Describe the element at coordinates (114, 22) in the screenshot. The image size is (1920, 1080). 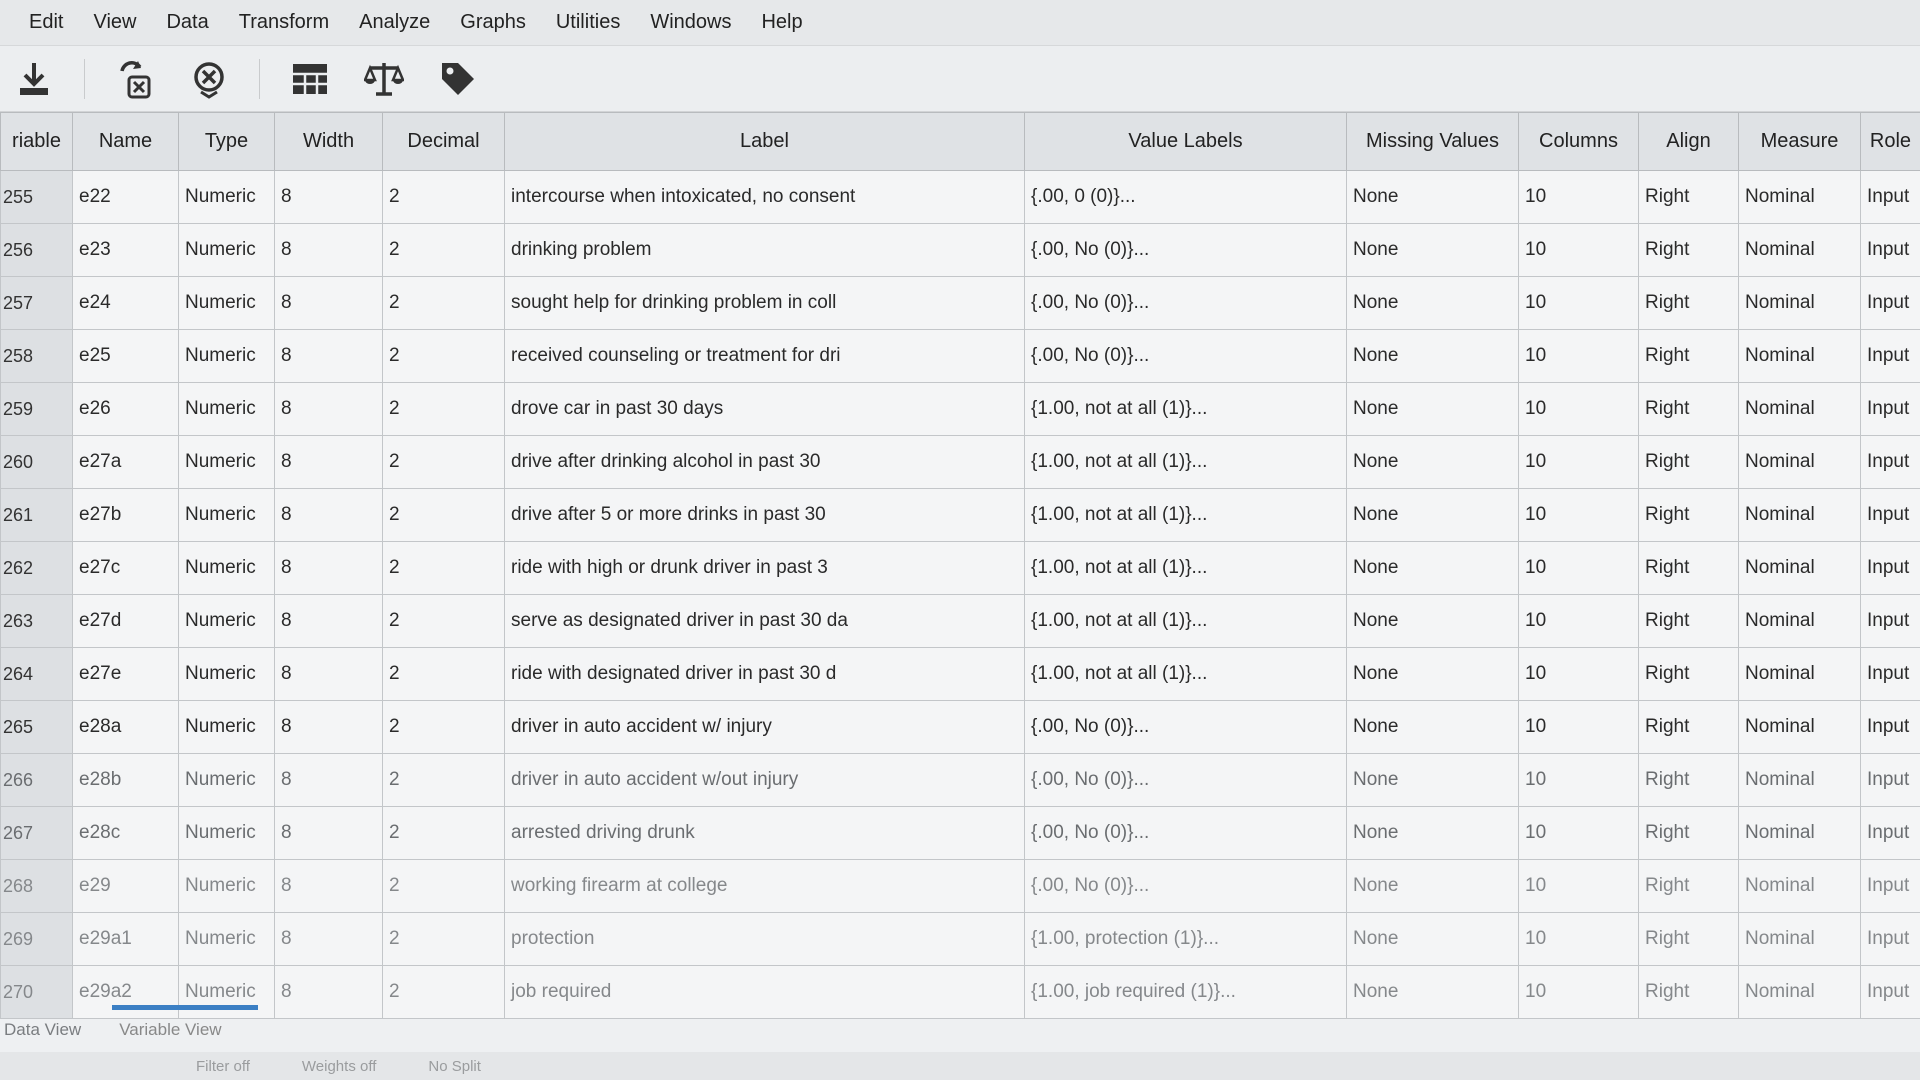
I see `menu-view: View` at that location.